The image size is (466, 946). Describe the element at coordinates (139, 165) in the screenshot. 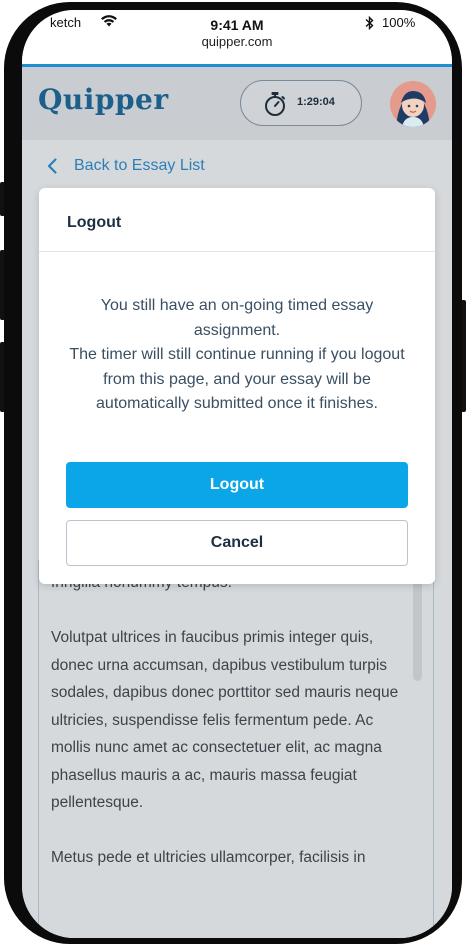

I see `back-link-label: Back to Essay List` at that location.